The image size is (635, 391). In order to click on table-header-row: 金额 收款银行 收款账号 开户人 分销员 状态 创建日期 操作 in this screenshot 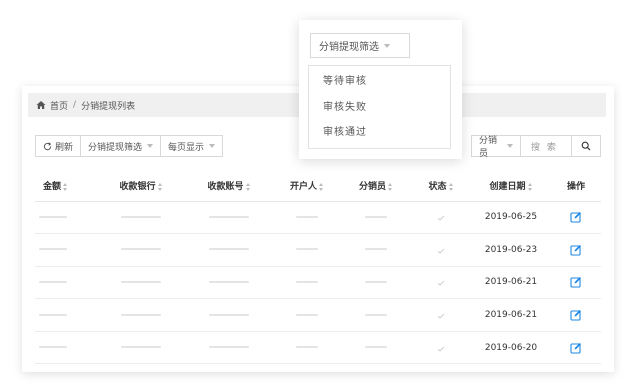, I will do `click(318, 186)`.